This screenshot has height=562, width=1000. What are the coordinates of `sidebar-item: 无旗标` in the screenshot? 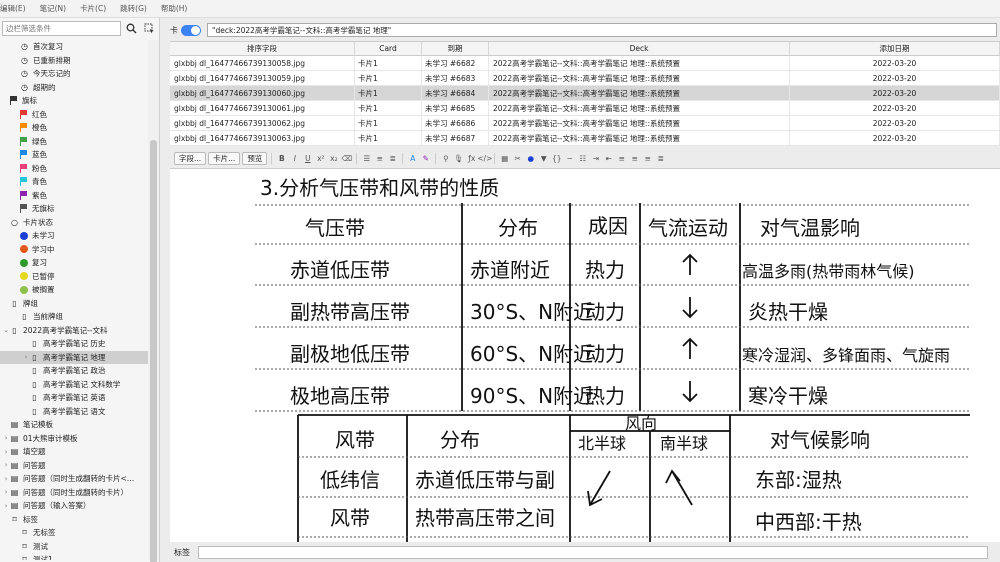 It's located at (74, 209).